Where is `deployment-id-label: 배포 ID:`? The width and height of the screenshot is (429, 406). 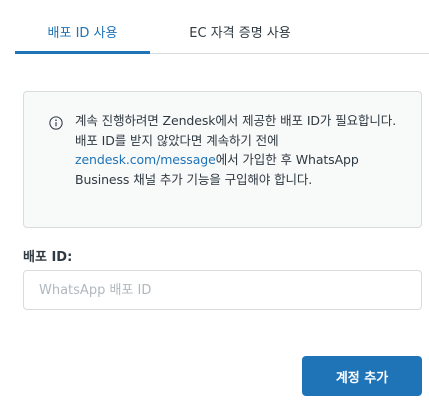 deployment-id-label: 배포 ID: is located at coordinates (48, 257).